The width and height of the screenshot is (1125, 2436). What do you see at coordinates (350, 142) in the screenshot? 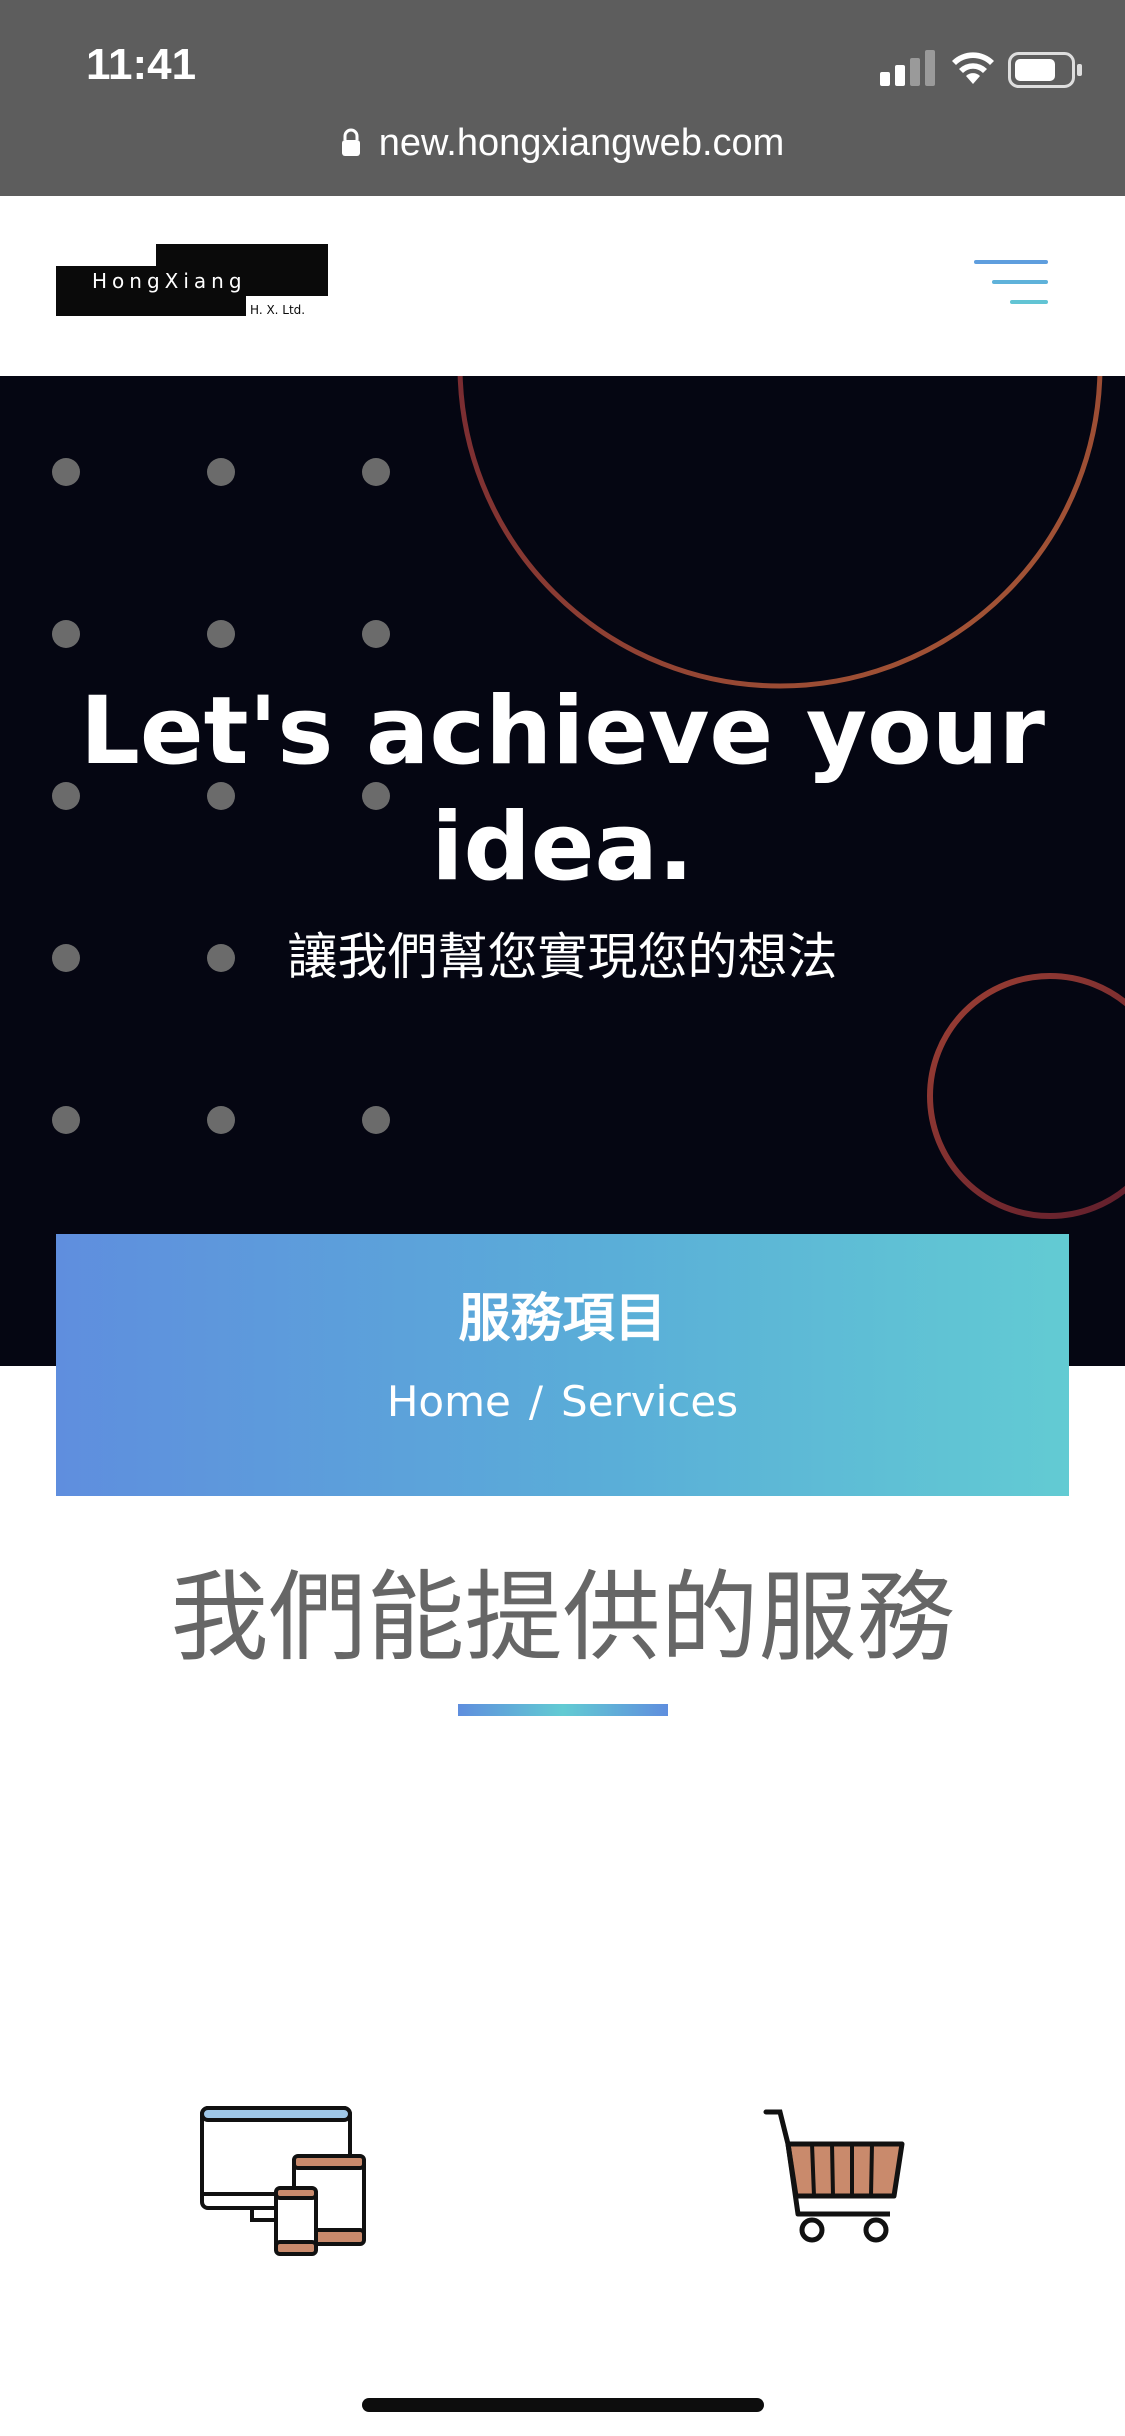
I see `lock-icon` at bounding box center [350, 142].